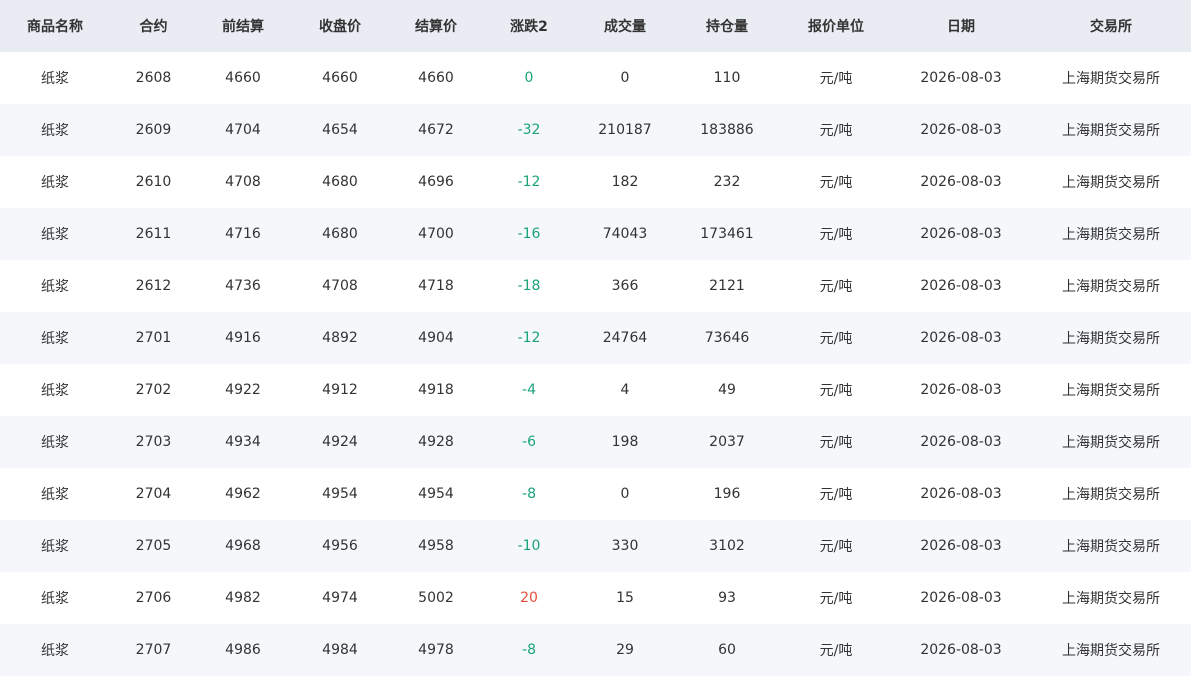 The width and height of the screenshot is (1191, 679). I want to click on cell-close: 4654, so click(340, 130).